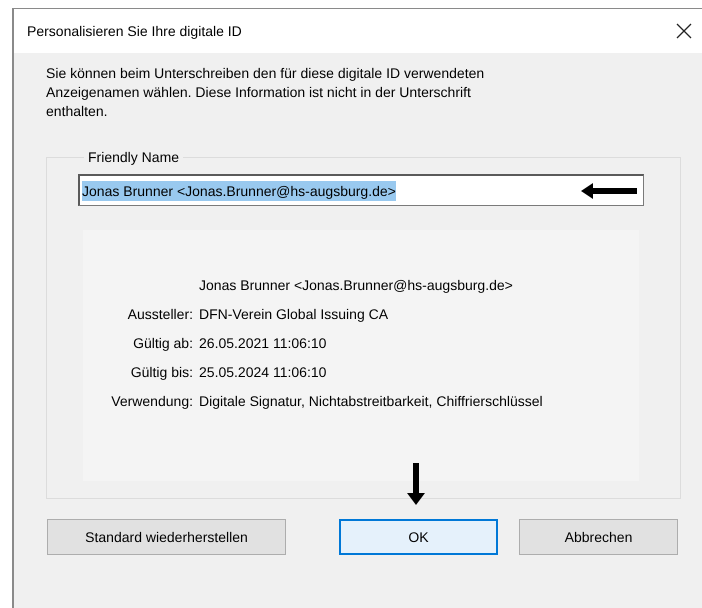 This screenshot has height=608, width=702. What do you see at coordinates (239, 190) in the screenshot?
I see `input-value: Jonas Brunner <Jonas.Brunner@hs-augsburg.de>` at bounding box center [239, 190].